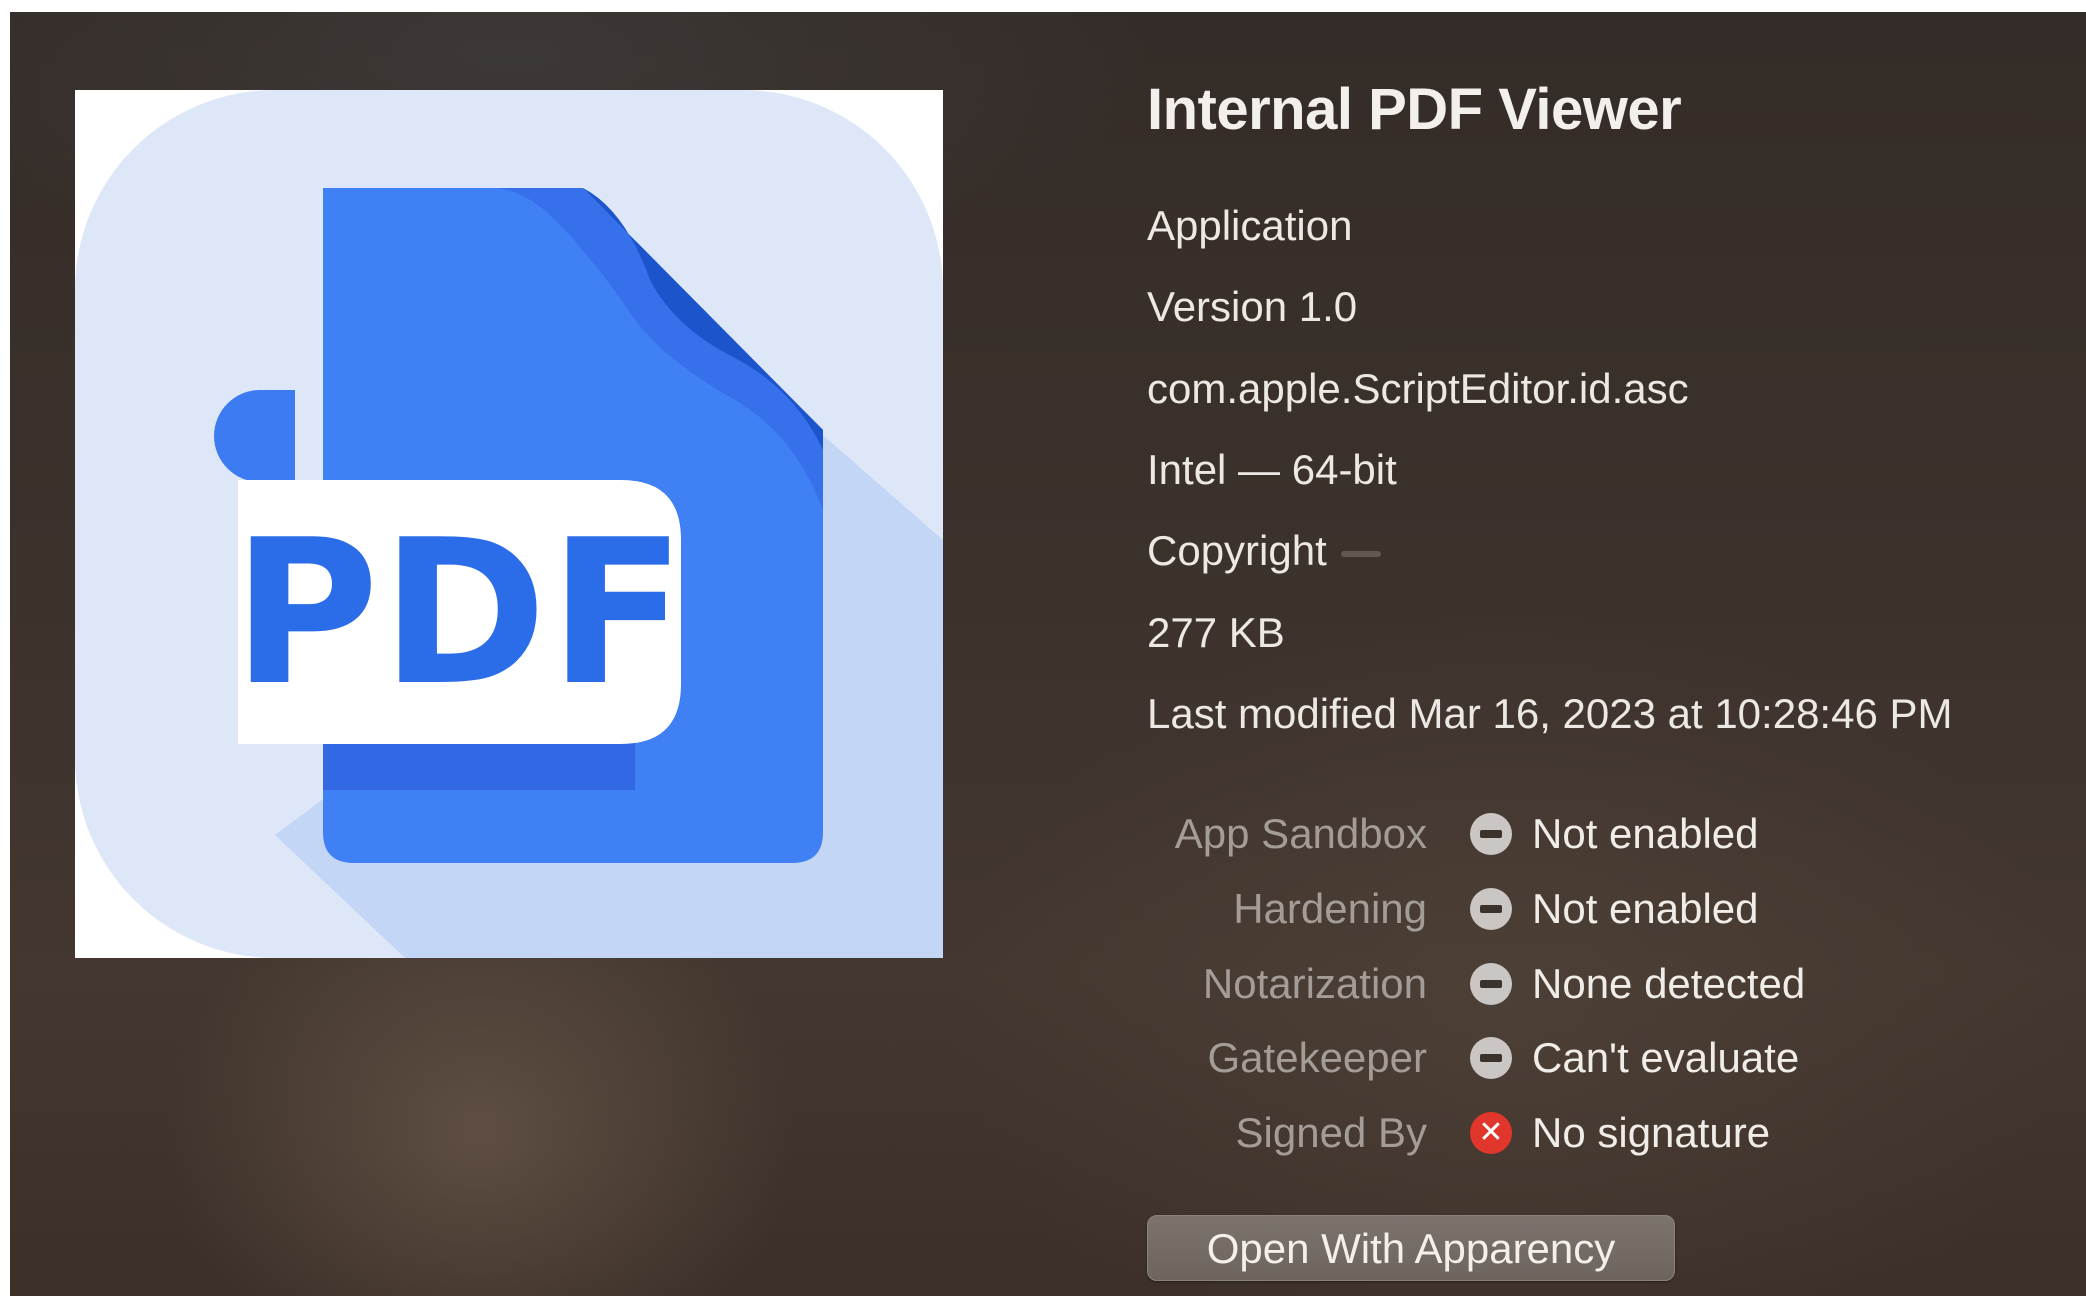 The height and width of the screenshot is (1296, 2086). I want to click on security-row-app-sandbox: App Sandbox Not enabled, so click(1547, 834).